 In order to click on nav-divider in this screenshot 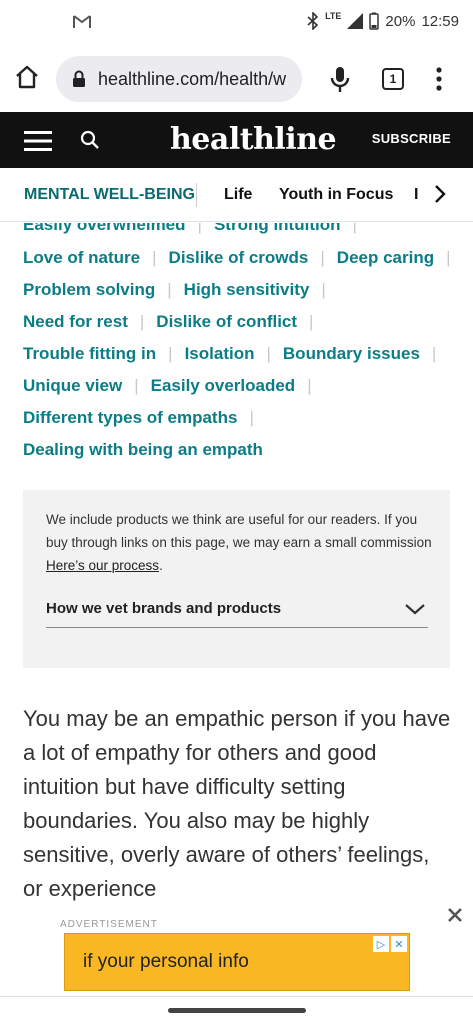, I will do `click(196, 195)`.